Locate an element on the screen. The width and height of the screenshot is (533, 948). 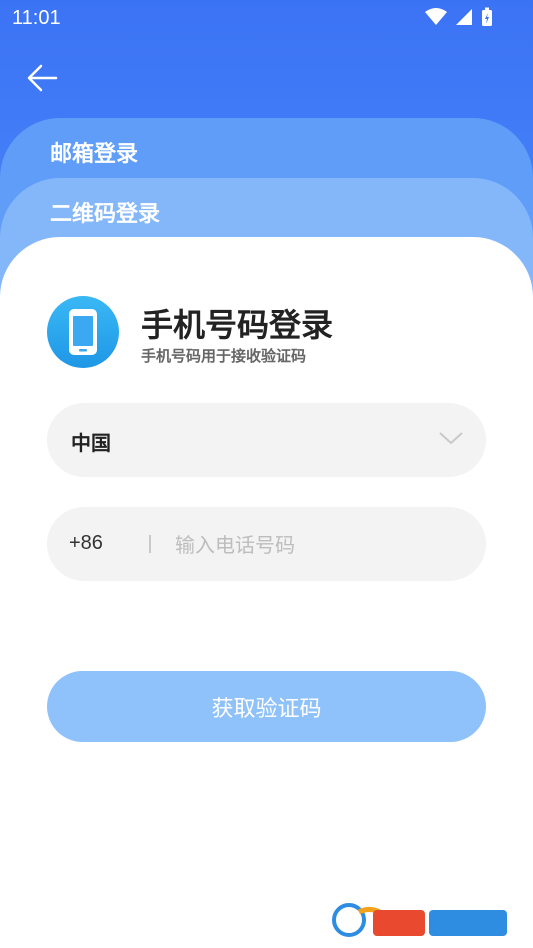
phone-input is located at coordinates (320, 545).